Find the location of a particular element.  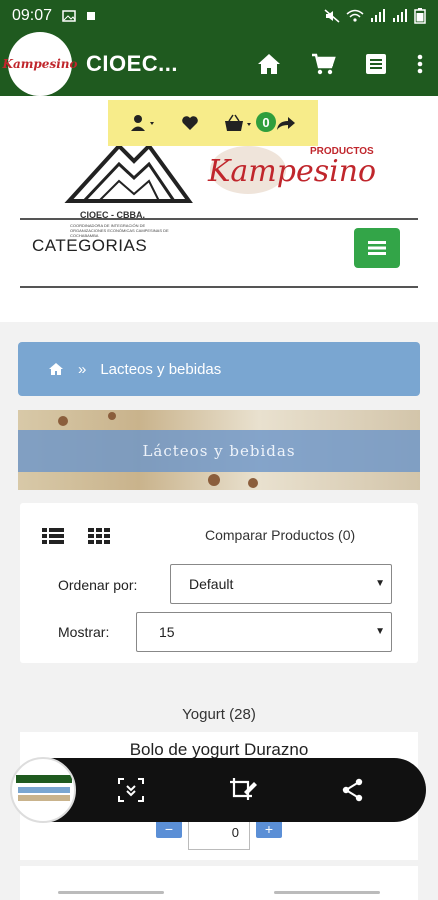

banner-title-bar: Lácteos y bebidas is located at coordinates (219, 451).